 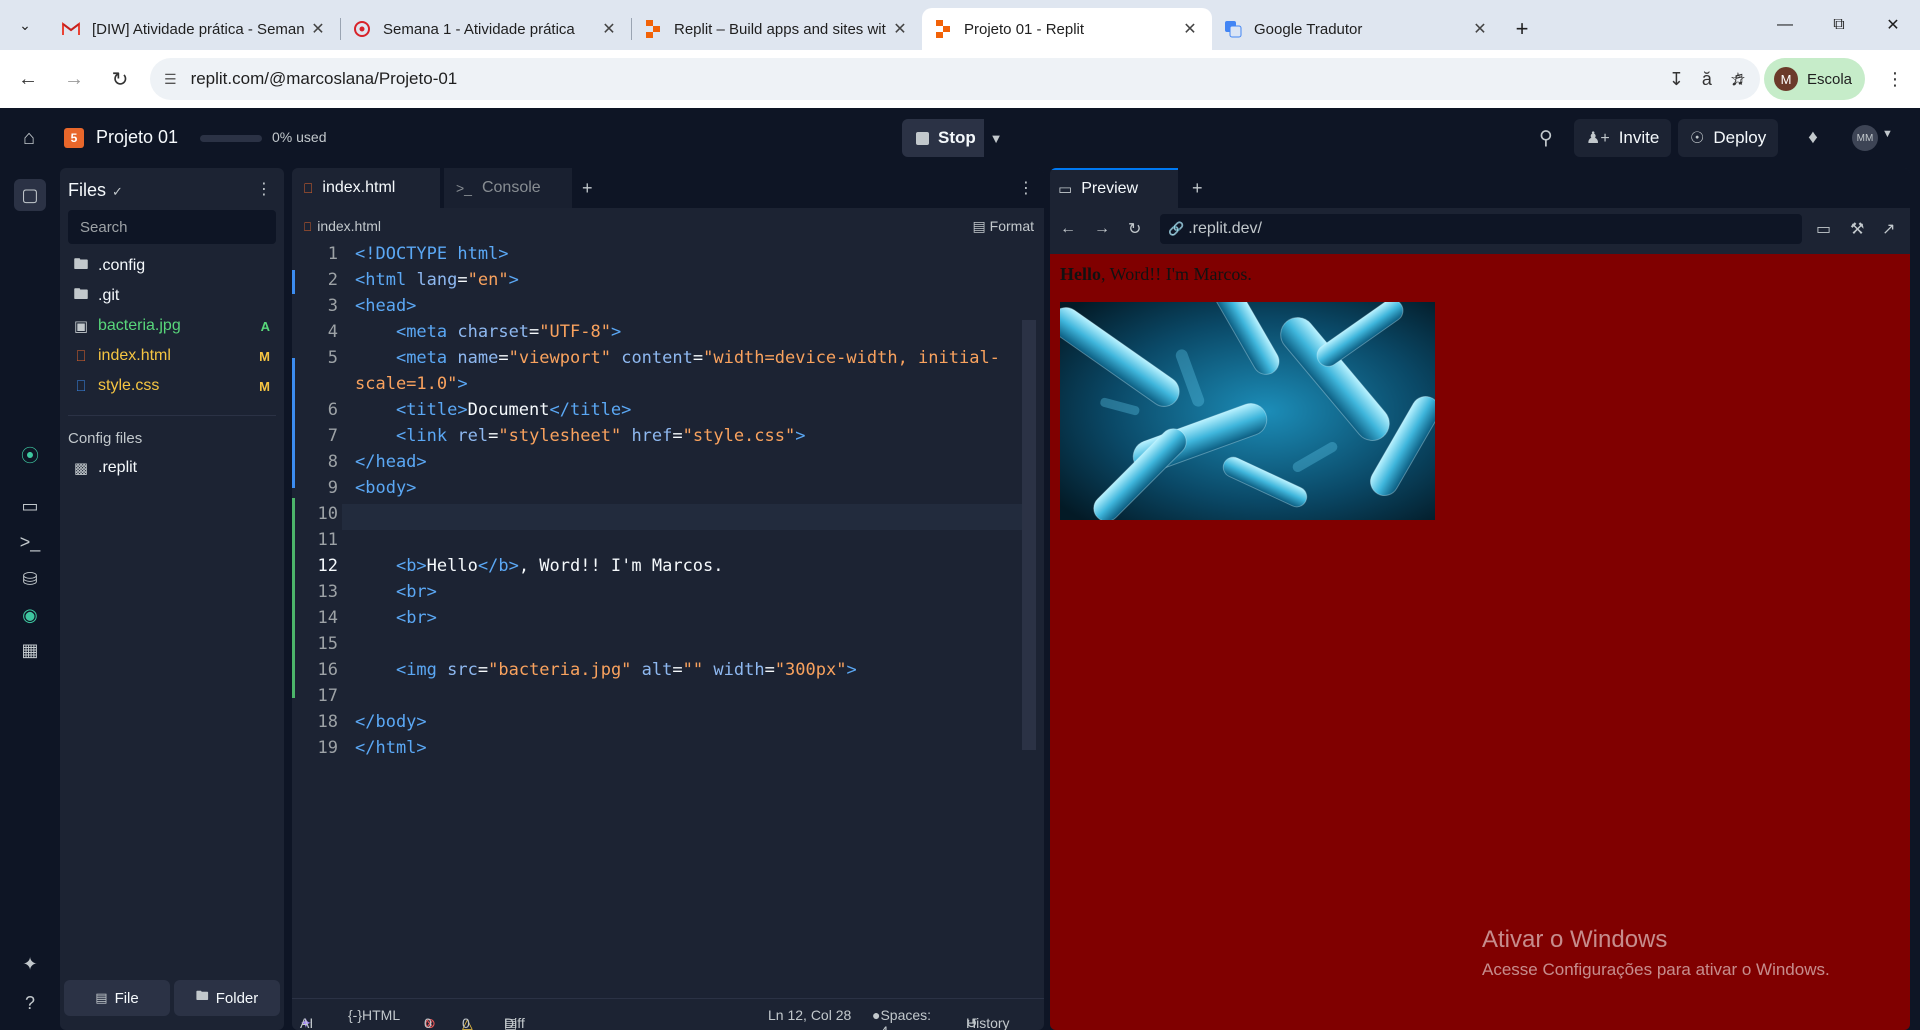 I want to click on deploy-icon: ☉, so click(x=1697, y=138).